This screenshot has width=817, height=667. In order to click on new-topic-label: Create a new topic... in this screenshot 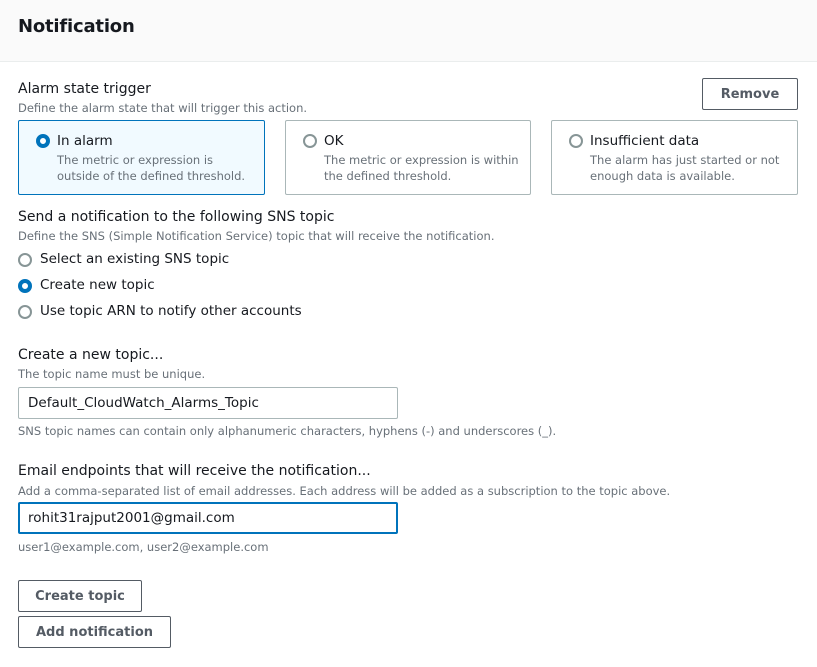, I will do `click(91, 355)`.